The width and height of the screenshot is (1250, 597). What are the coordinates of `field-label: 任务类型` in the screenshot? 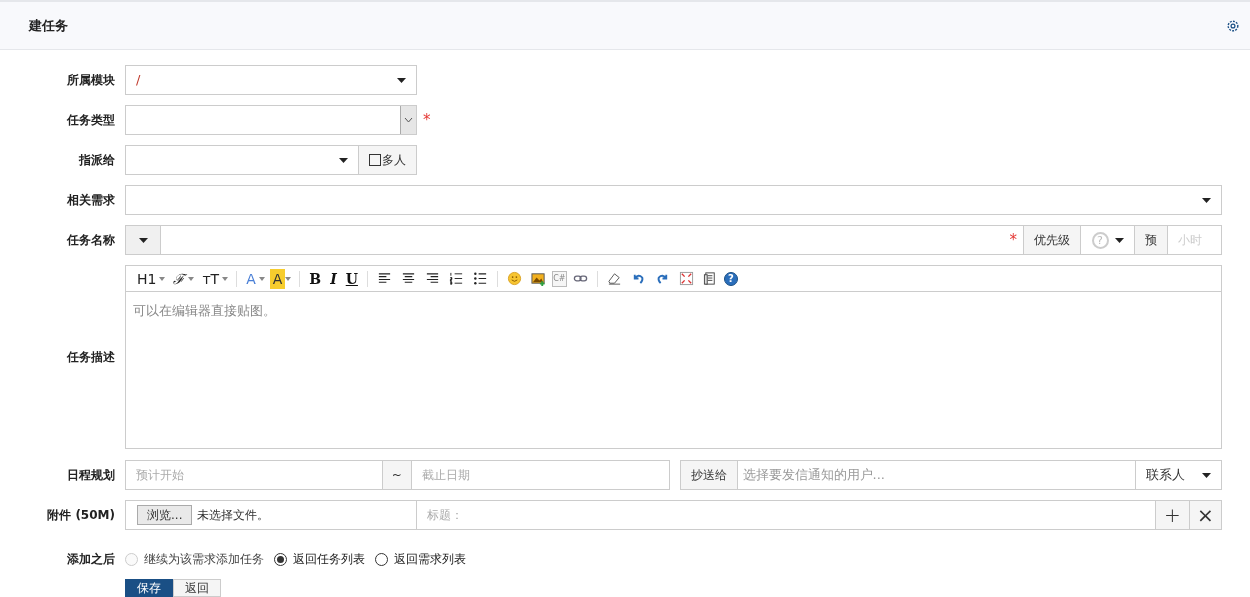 It's located at (91, 120).